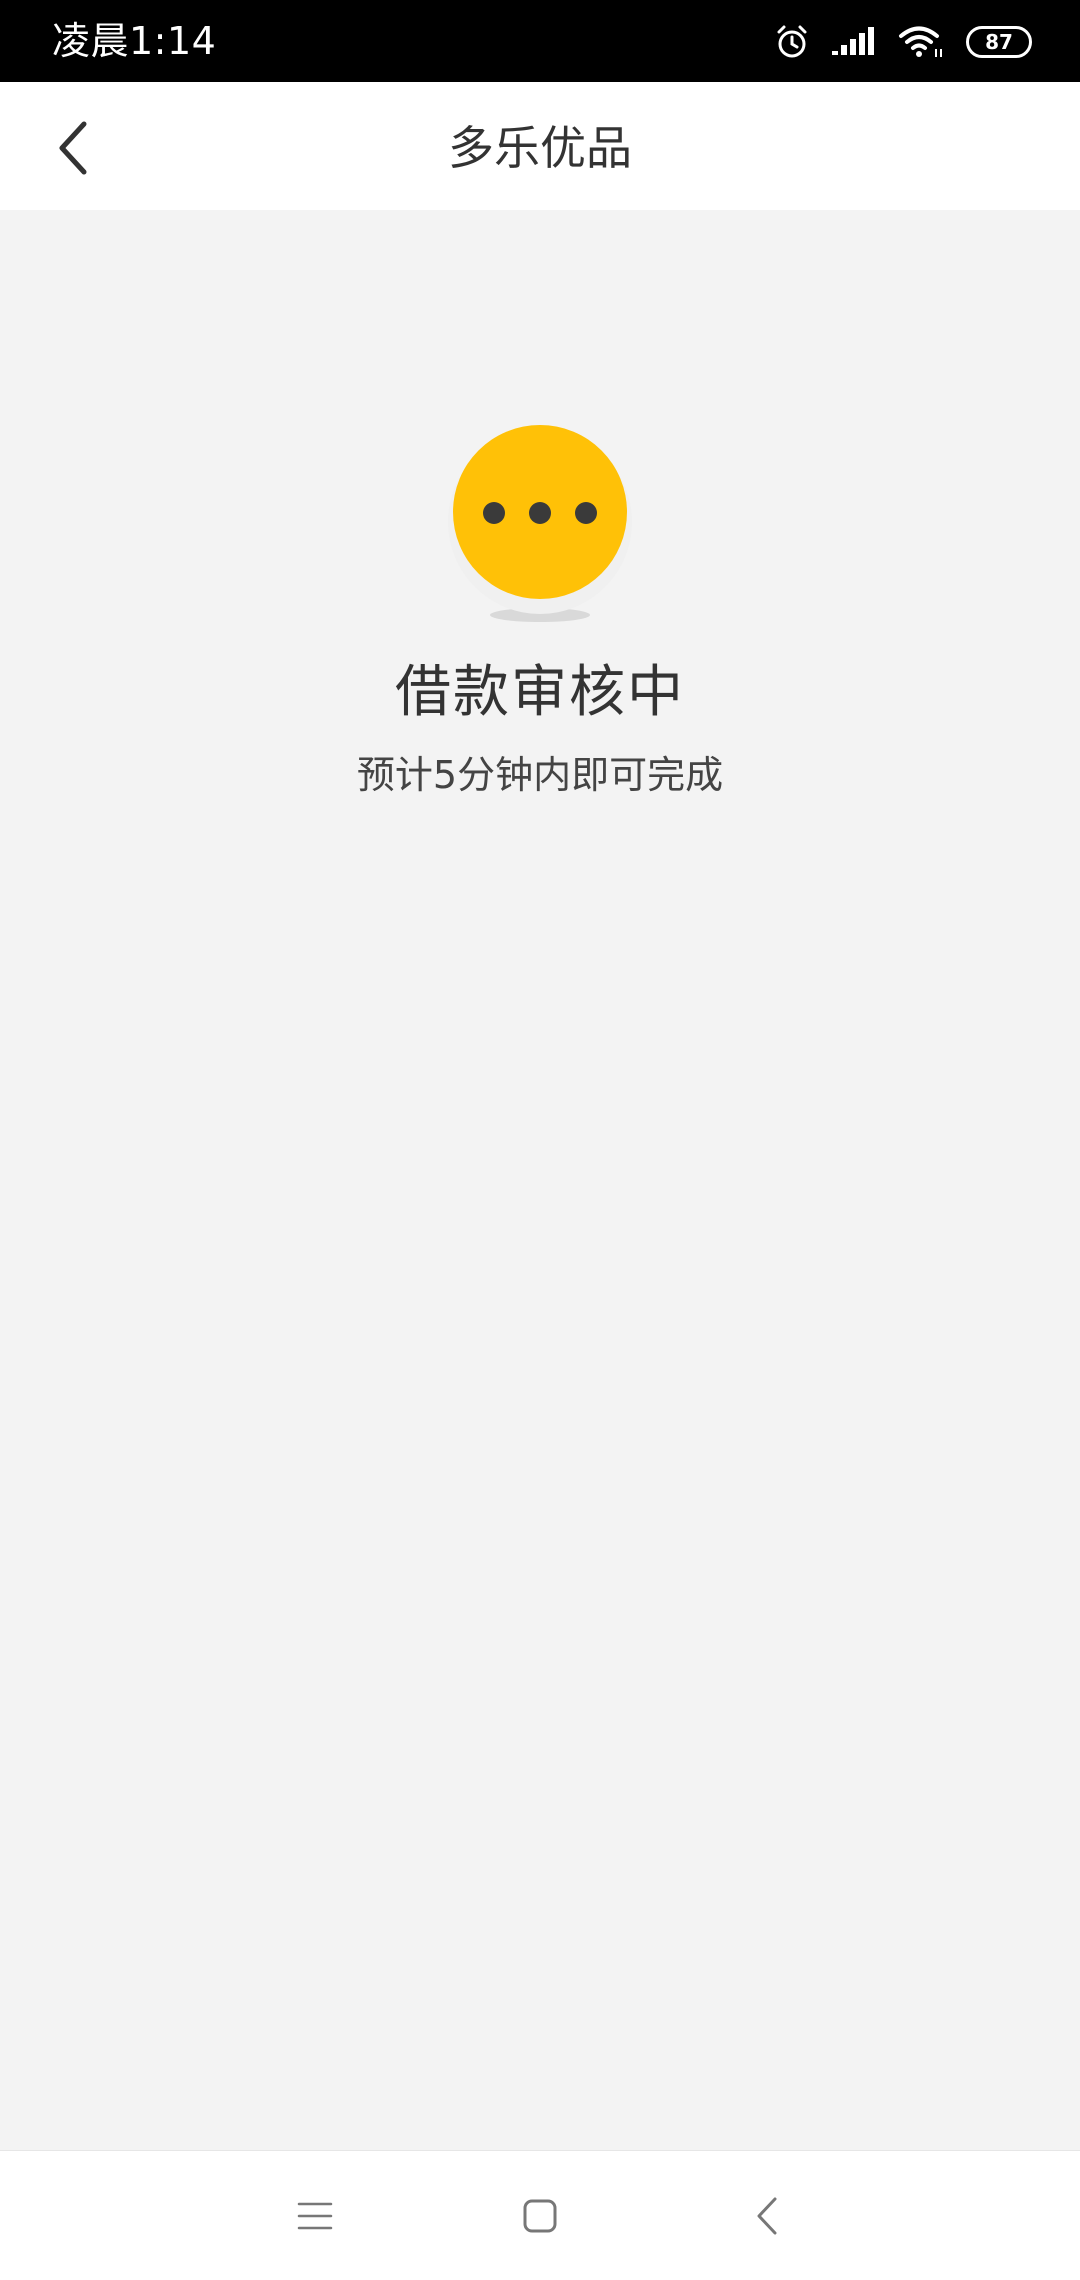 The height and width of the screenshot is (2280, 1080). Describe the element at coordinates (540, 775) in the screenshot. I see `status-subtitle: 预计5分钟内即可完成` at that location.